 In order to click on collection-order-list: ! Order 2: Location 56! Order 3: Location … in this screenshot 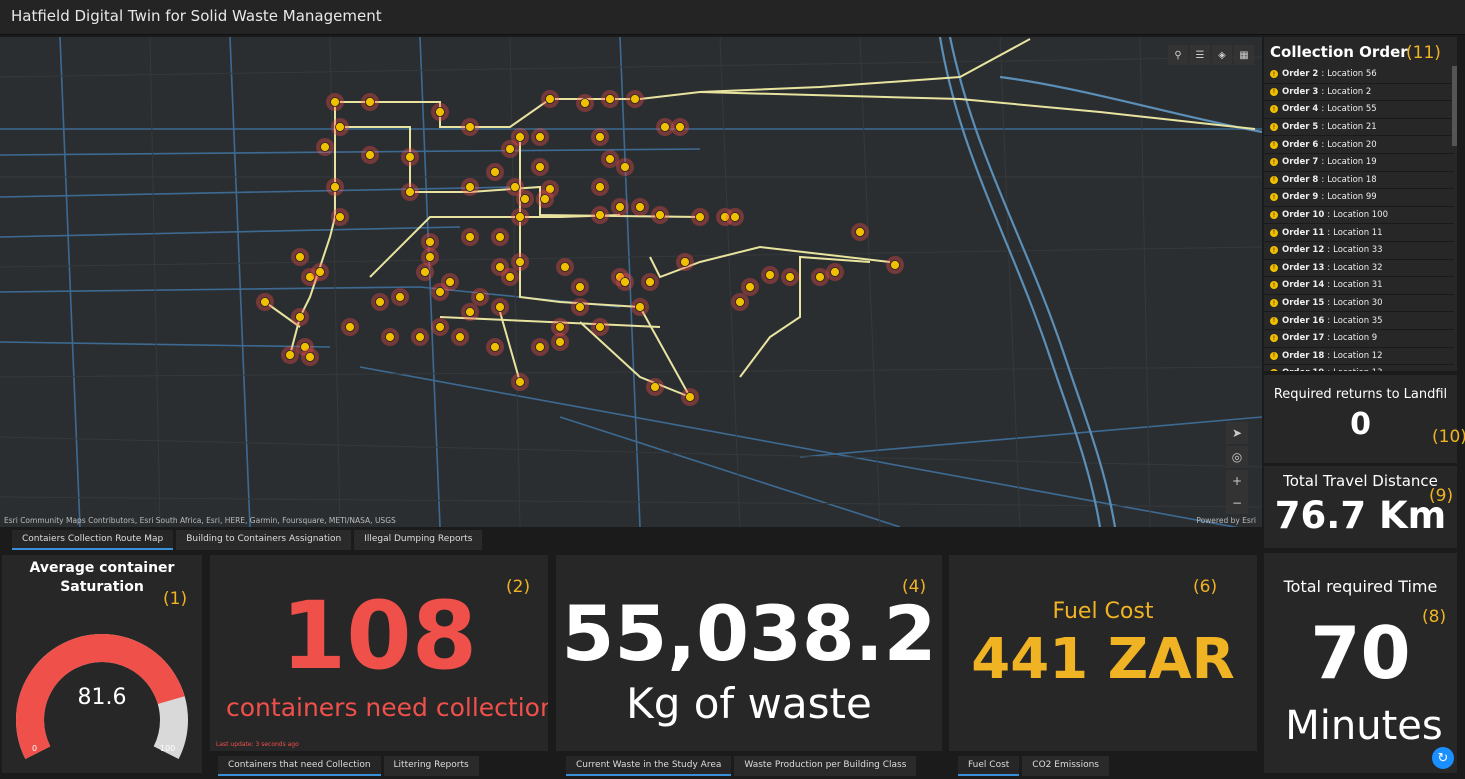, I will do `click(1359, 218)`.